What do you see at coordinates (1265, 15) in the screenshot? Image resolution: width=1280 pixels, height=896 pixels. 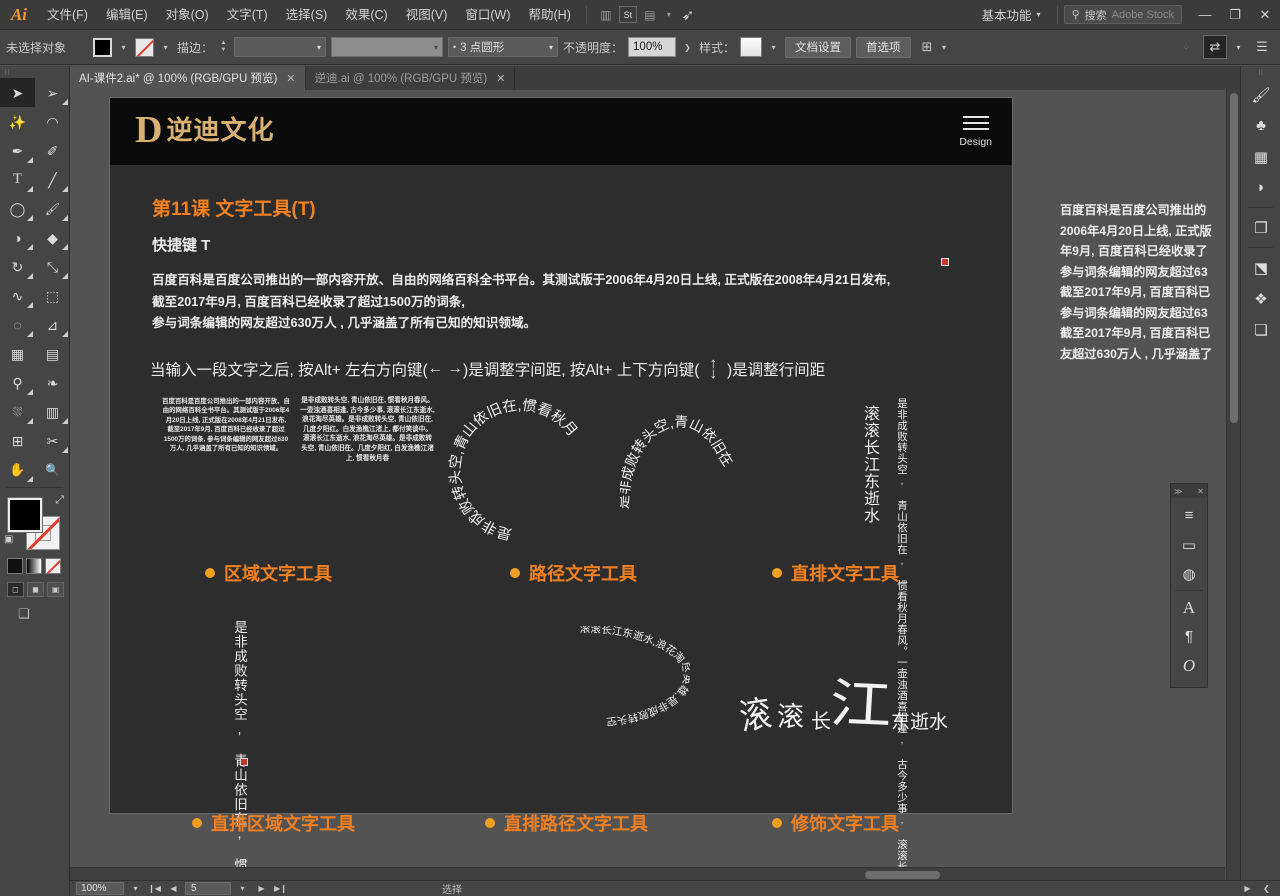 I see `close-button: ✕` at bounding box center [1265, 15].